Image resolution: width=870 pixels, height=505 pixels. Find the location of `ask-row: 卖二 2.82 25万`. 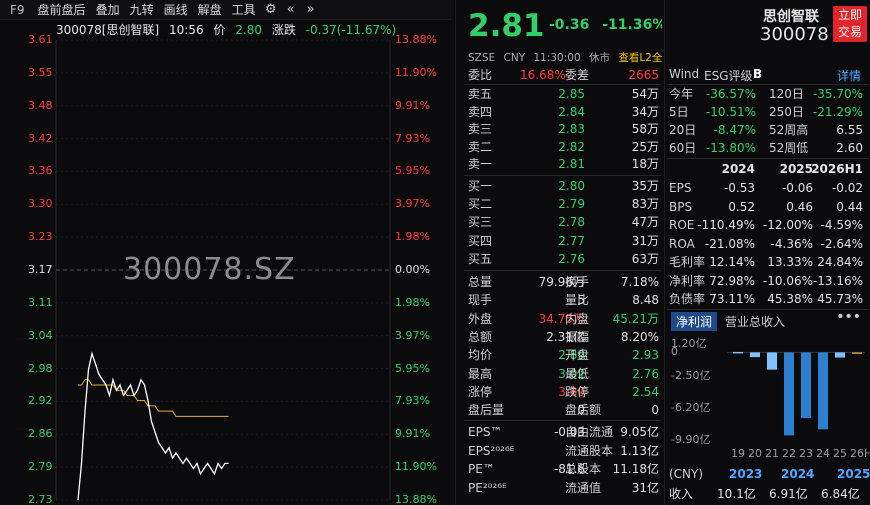

ask-row: 卖二 2.82 25万 is located at coordinates (563, 147).